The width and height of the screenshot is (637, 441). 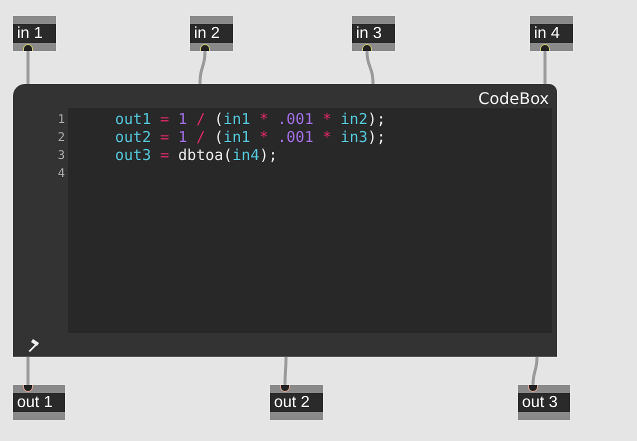 I want to click on line-number: 1, so click(x=62, y=119).